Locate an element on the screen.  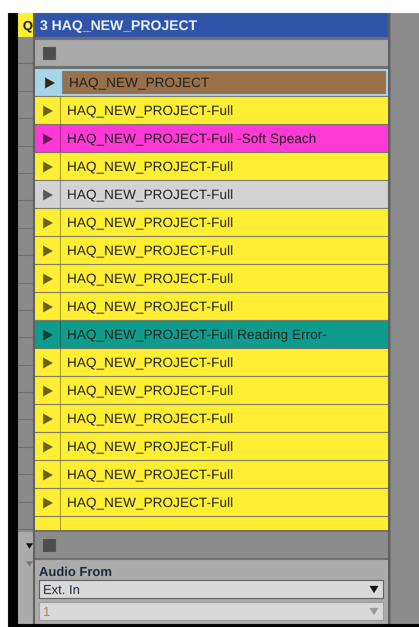
clip-name: HAQ_NEW_PROJECT is located at coordinates (139, 82).